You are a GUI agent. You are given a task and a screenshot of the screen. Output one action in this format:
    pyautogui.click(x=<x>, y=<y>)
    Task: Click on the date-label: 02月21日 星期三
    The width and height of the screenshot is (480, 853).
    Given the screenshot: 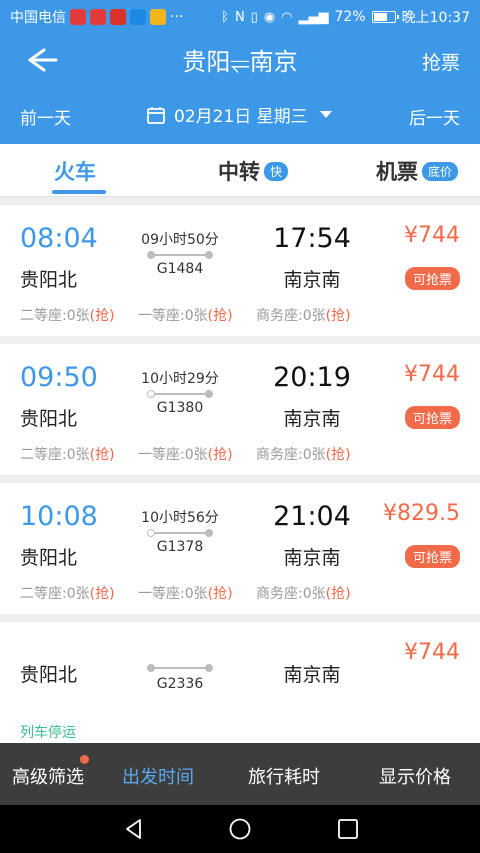 What is the action you would take?
    pyautogui.click(x=241, y=117)
    